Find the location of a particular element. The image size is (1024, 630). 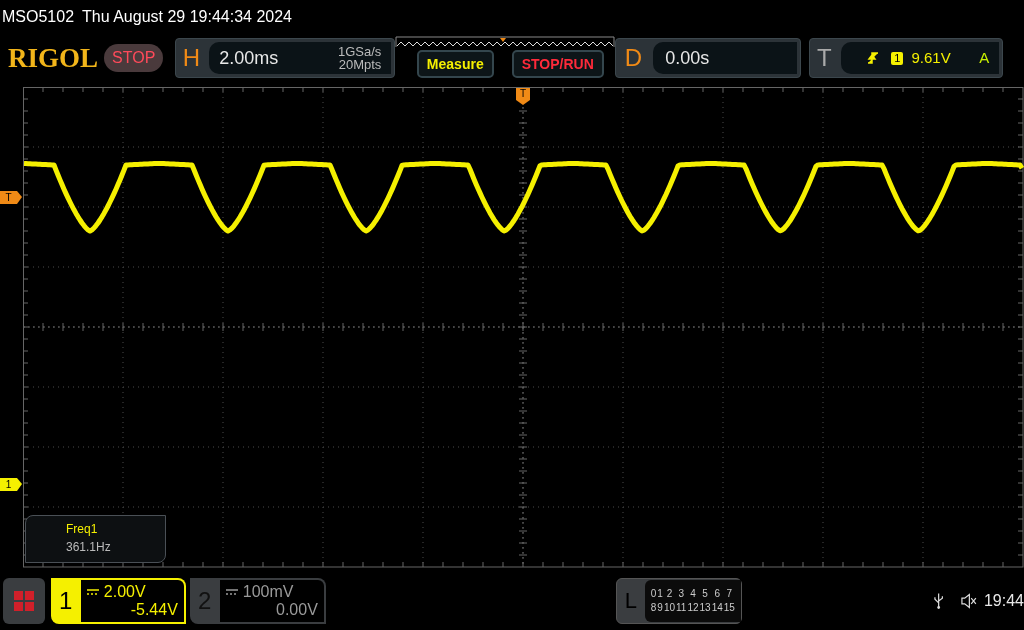

channel-offset: 0.00V is located at coordinates (297, 609).